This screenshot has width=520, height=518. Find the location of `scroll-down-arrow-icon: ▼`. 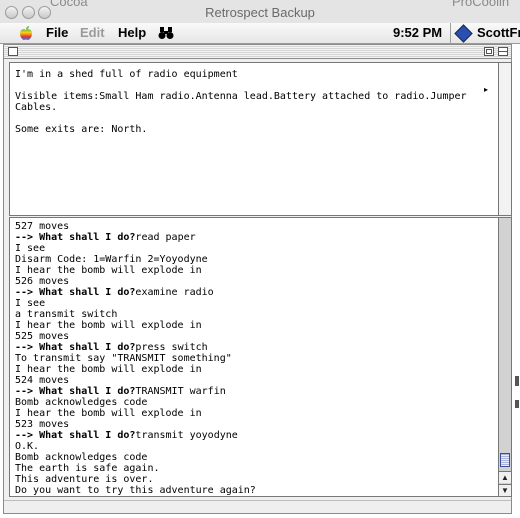

scroll-down-arrow-icon: ▼ is located at coordinates (505, 490).